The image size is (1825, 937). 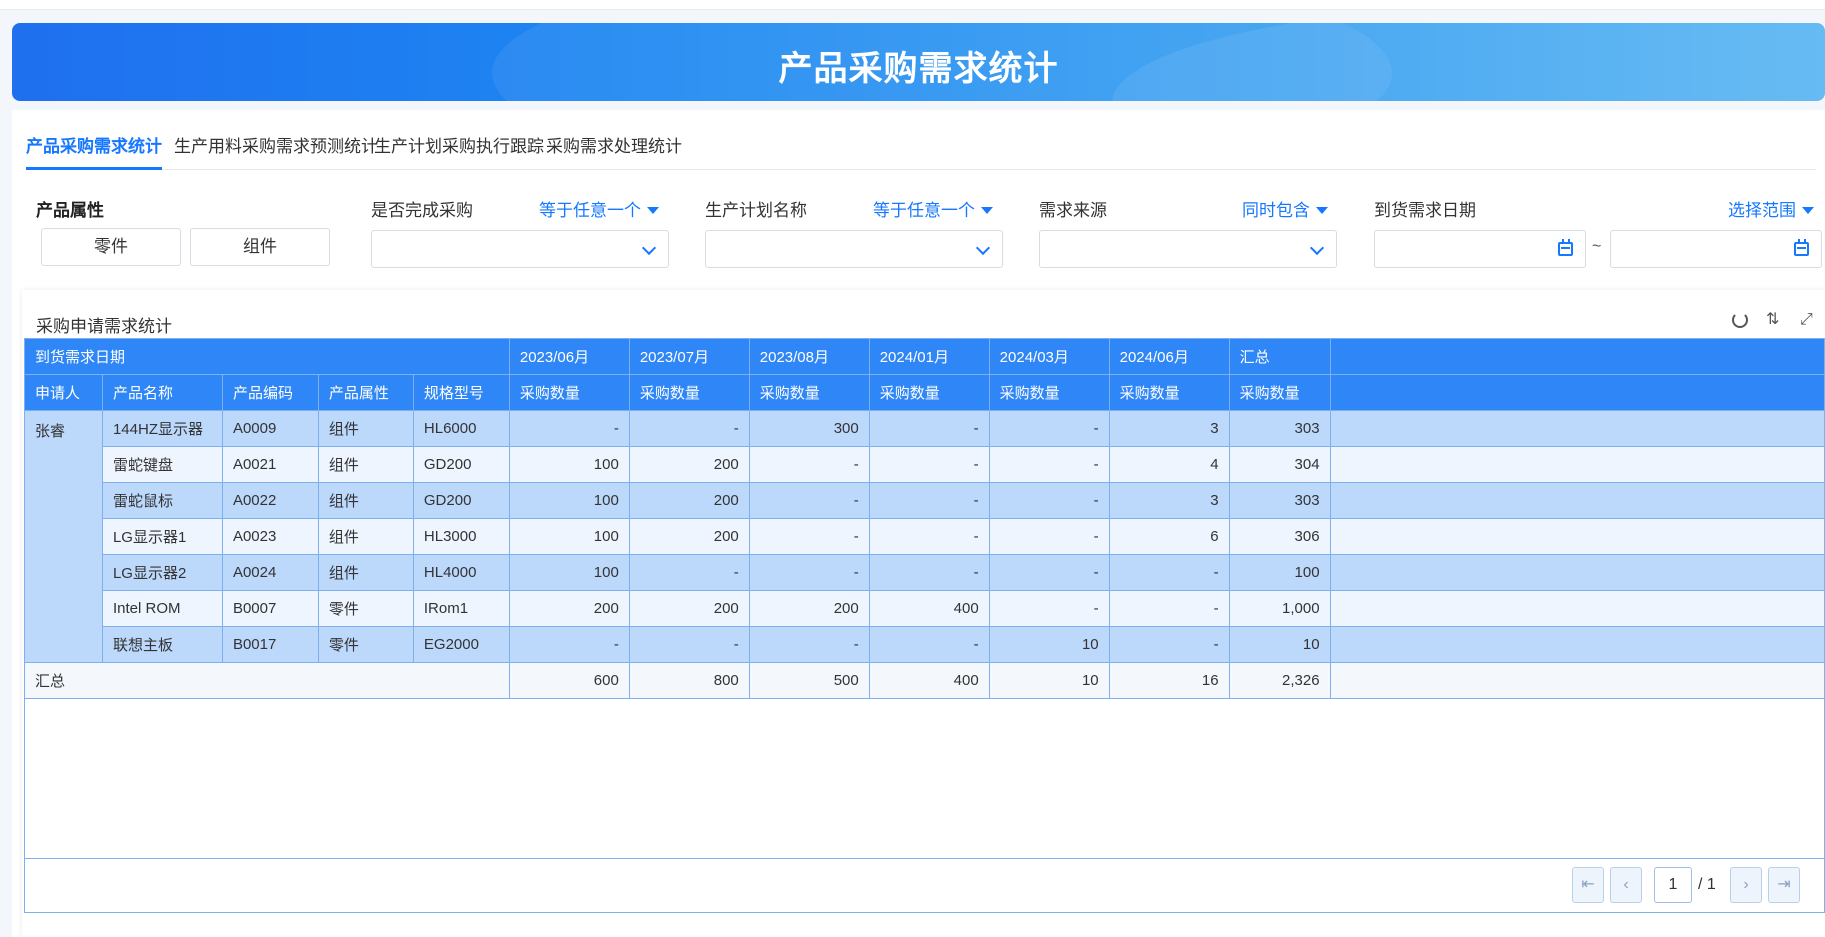 I want to click on page-banner: 产品采购需求统计, so click(x=918, y=62).